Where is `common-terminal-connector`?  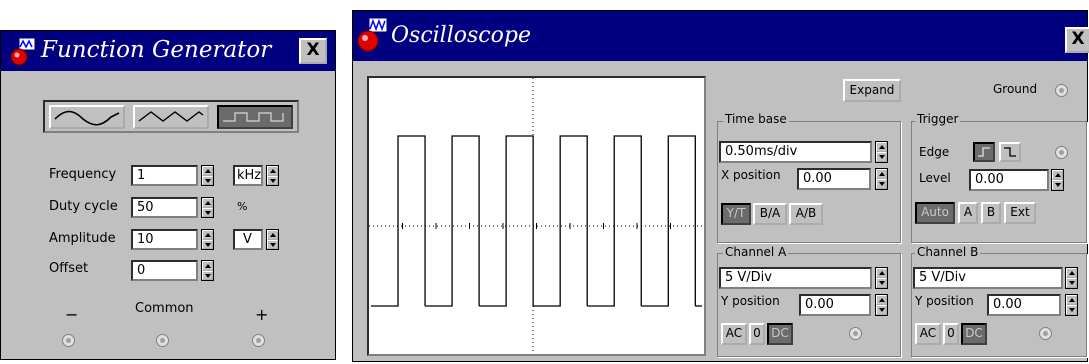 common-terminal-connector is located at coordinates (162, 340).